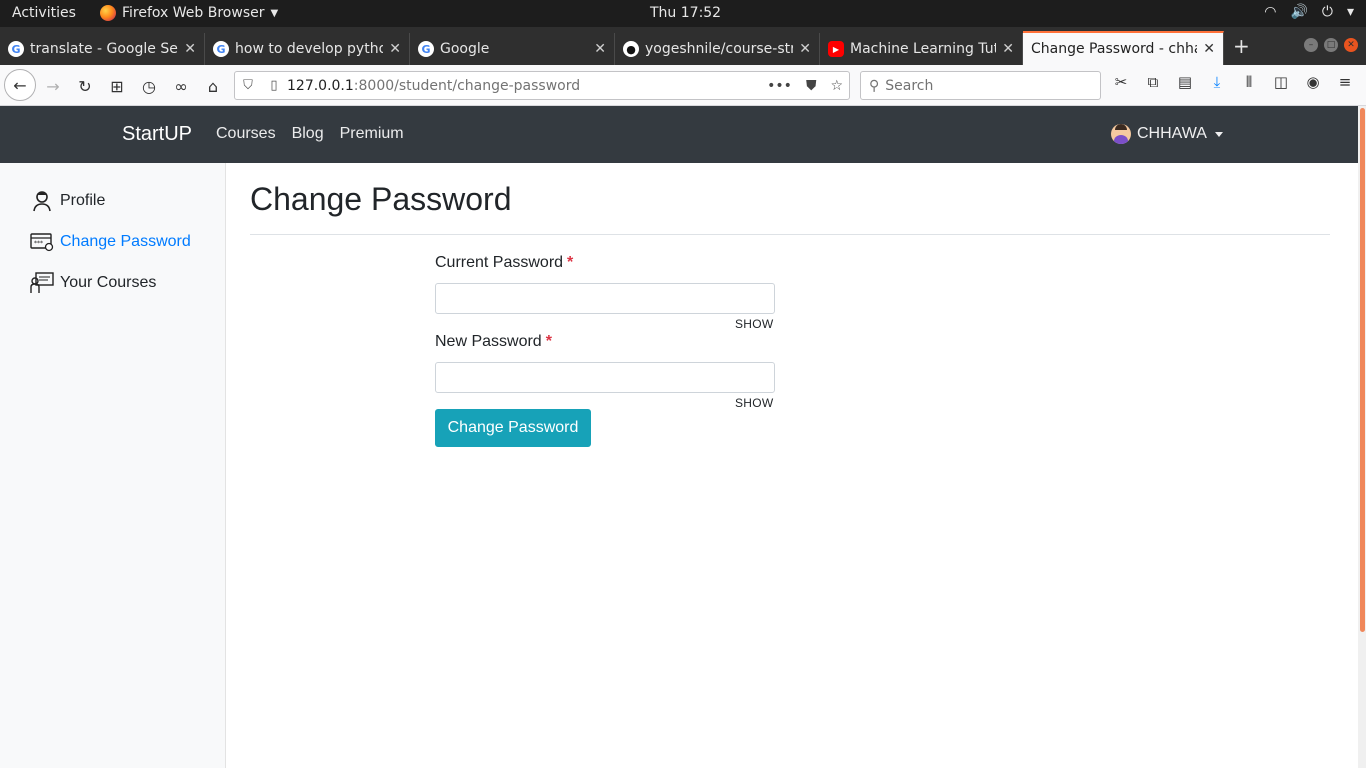  Describe the element at coordinates (836, 49) in the screenshot. I see `youtube-icon: ▶` at that location.